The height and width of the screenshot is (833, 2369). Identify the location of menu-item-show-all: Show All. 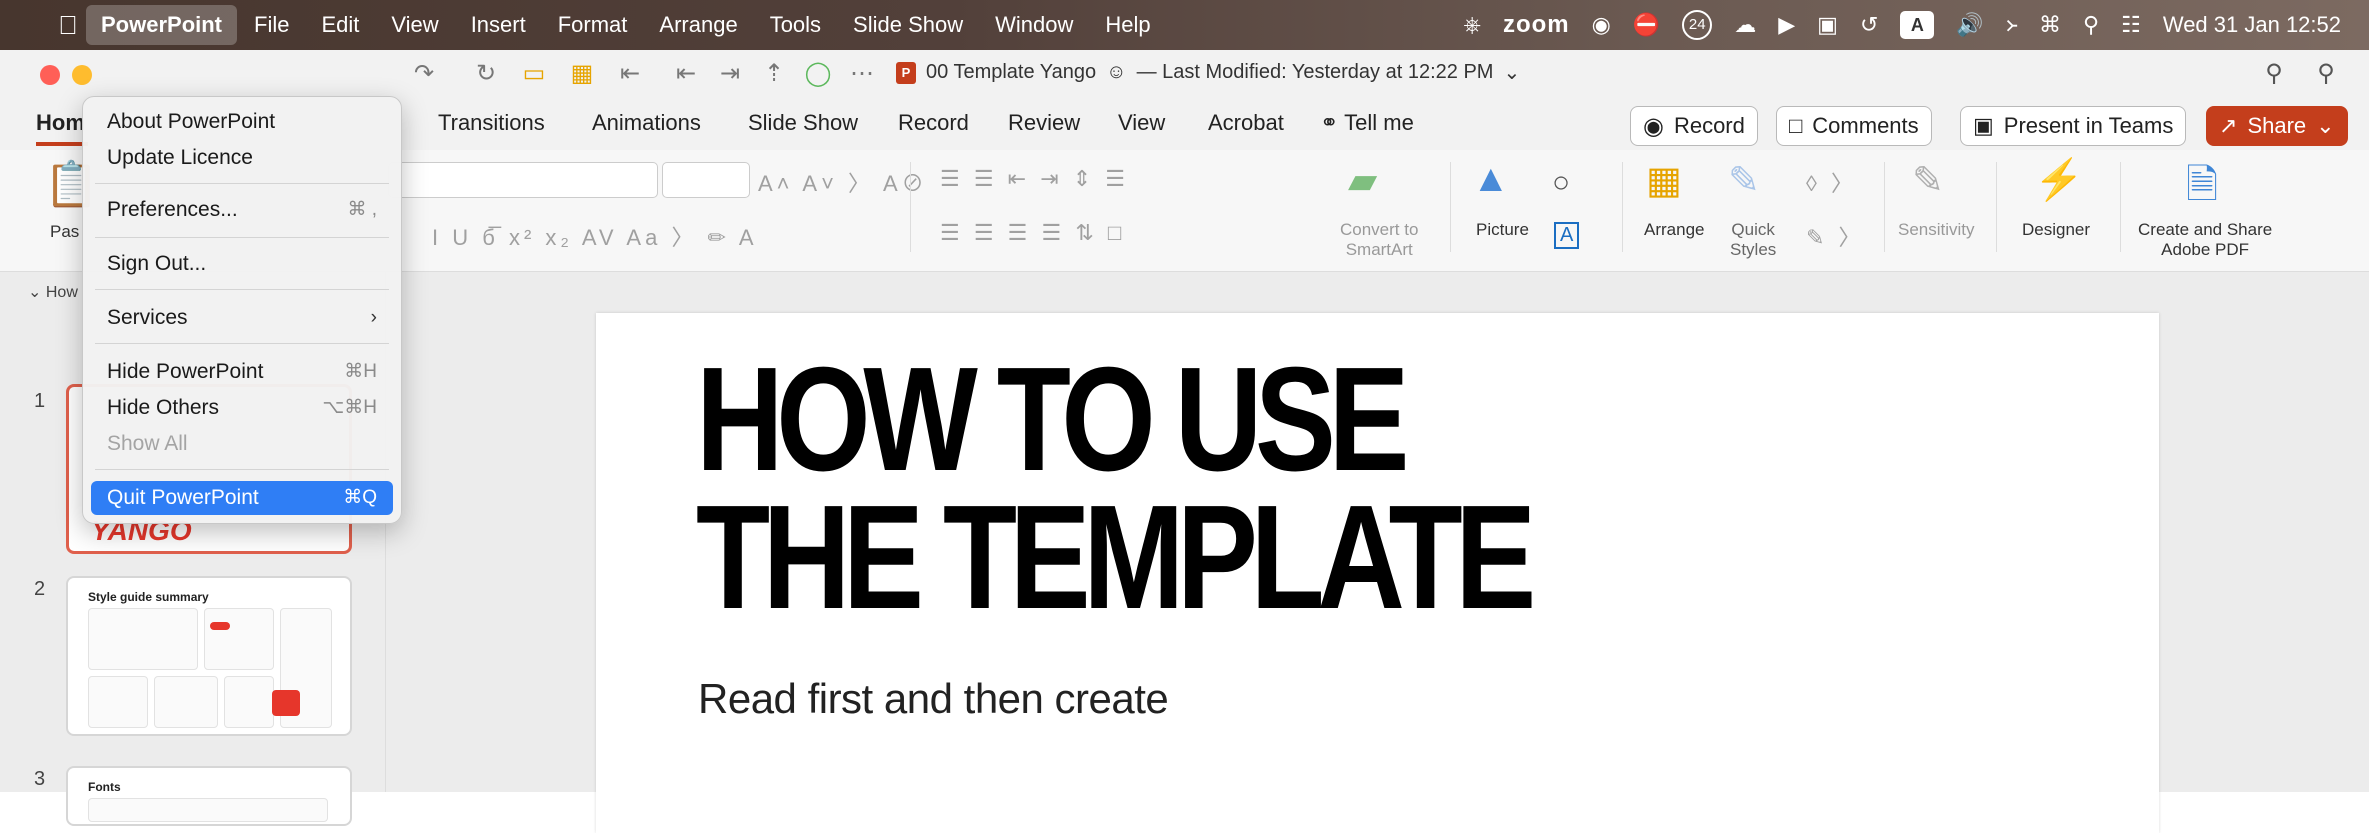
(147, 443).